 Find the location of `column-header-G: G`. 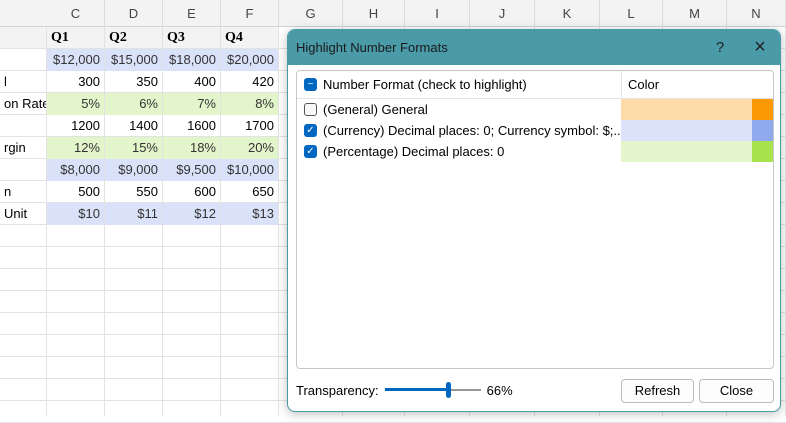

column-header-G: G is located at coordinates (311, 13).